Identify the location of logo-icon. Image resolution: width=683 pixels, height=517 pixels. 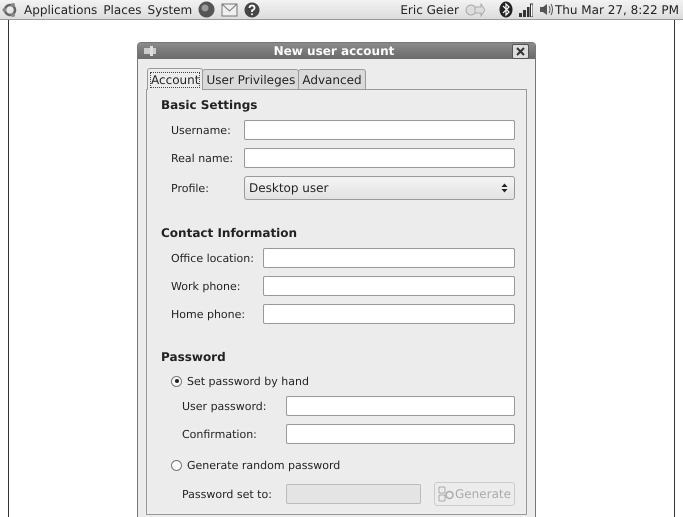
(10, 10).